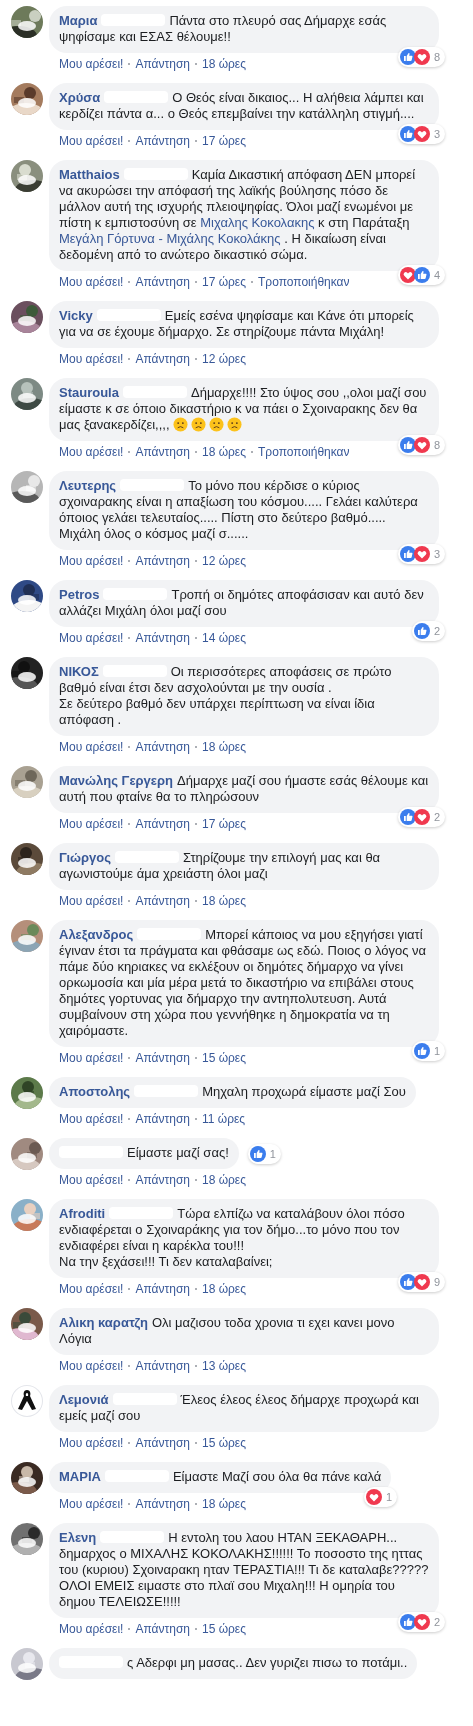 The width and height of the screenshot is (473, 1726). What do you see at coordinates (220, 866) in the screenshot?
I see `comment-text: Γιώργος Στηρίζουμε την επιλογή μας και θα αγωνιστούμε άμα χρειάστη όλοι μαζι` at bounding box center [220, 866].